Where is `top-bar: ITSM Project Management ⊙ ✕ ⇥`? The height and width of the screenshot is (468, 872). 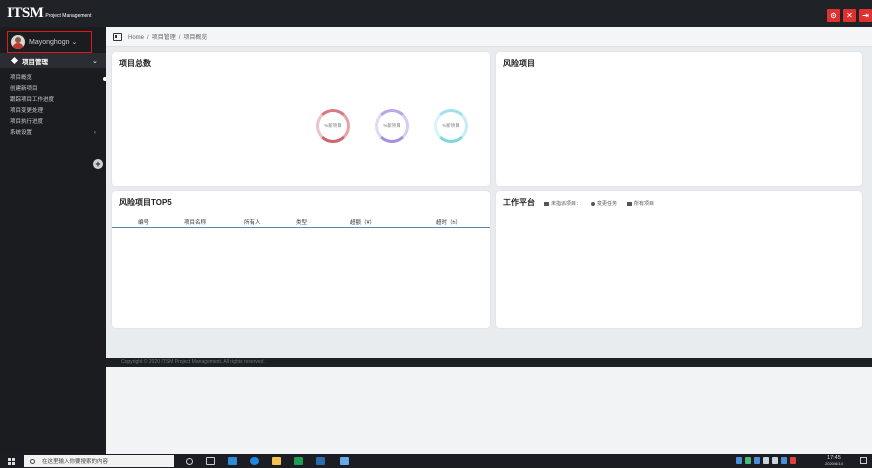
top-bar: ITSM Project Management ⊙ ✕ ⇥ is located at coordinates (436, 13).